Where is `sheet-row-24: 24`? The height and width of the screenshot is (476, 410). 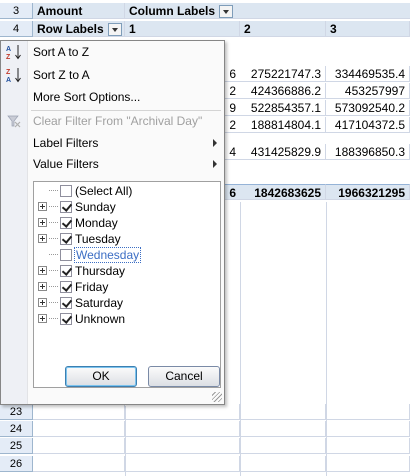 sheet-row-24: 24 is located at coordinates (205, 429).